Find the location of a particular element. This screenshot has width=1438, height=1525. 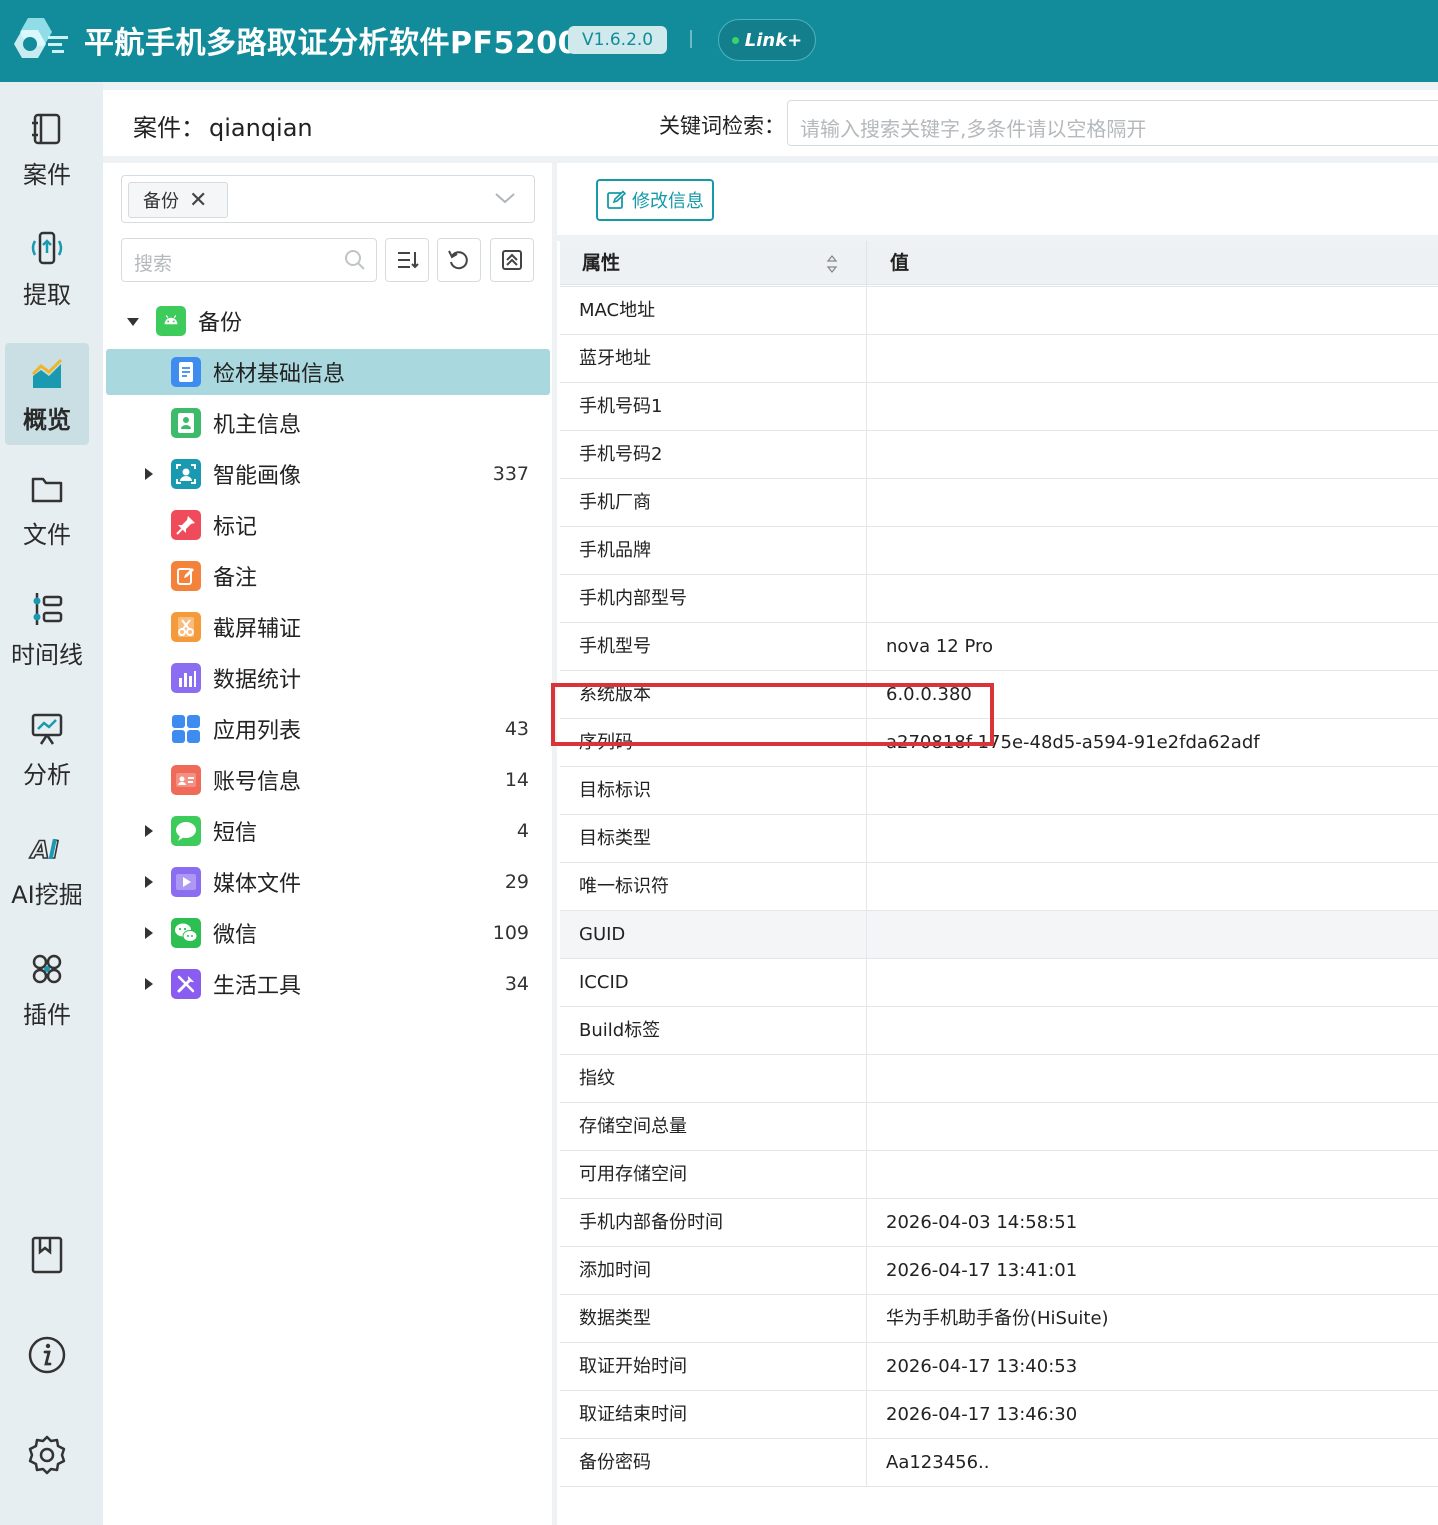

sort-icon is located at coordinates (832, 264).